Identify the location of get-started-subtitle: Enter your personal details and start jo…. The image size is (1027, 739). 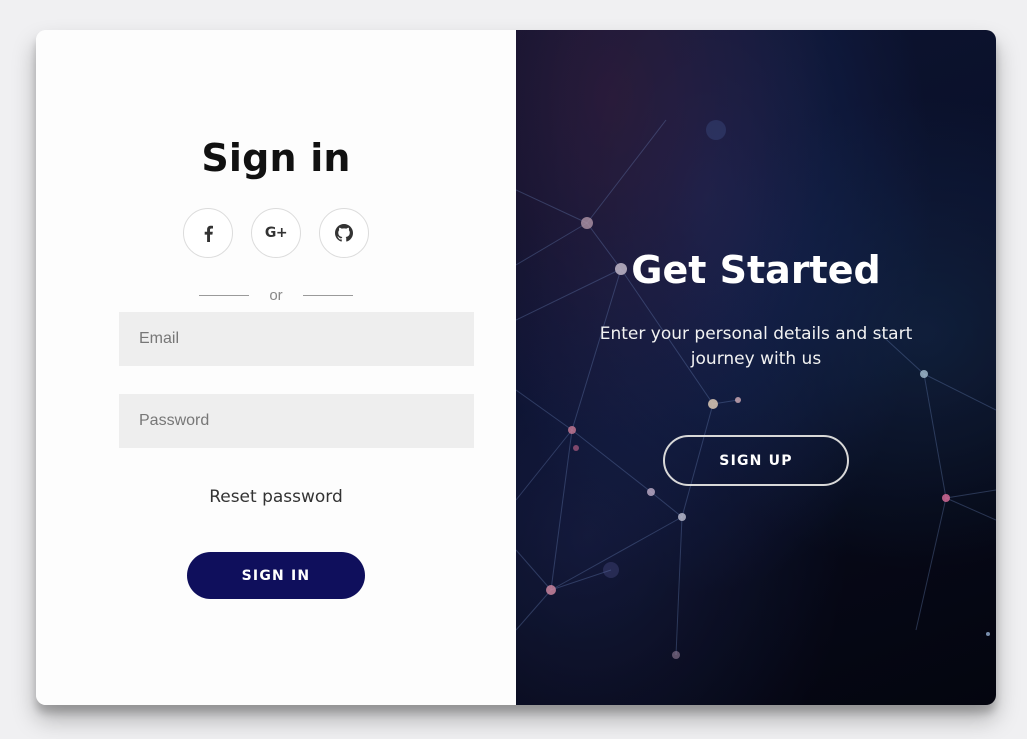
(756, 346).